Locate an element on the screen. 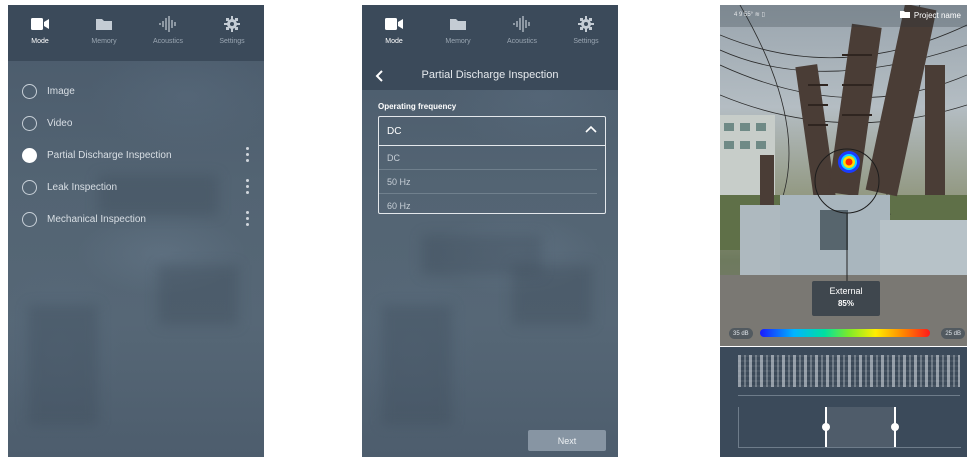 This screenshot has width=967, height=457. selected-value: DC is located at coordinates (394, 131).